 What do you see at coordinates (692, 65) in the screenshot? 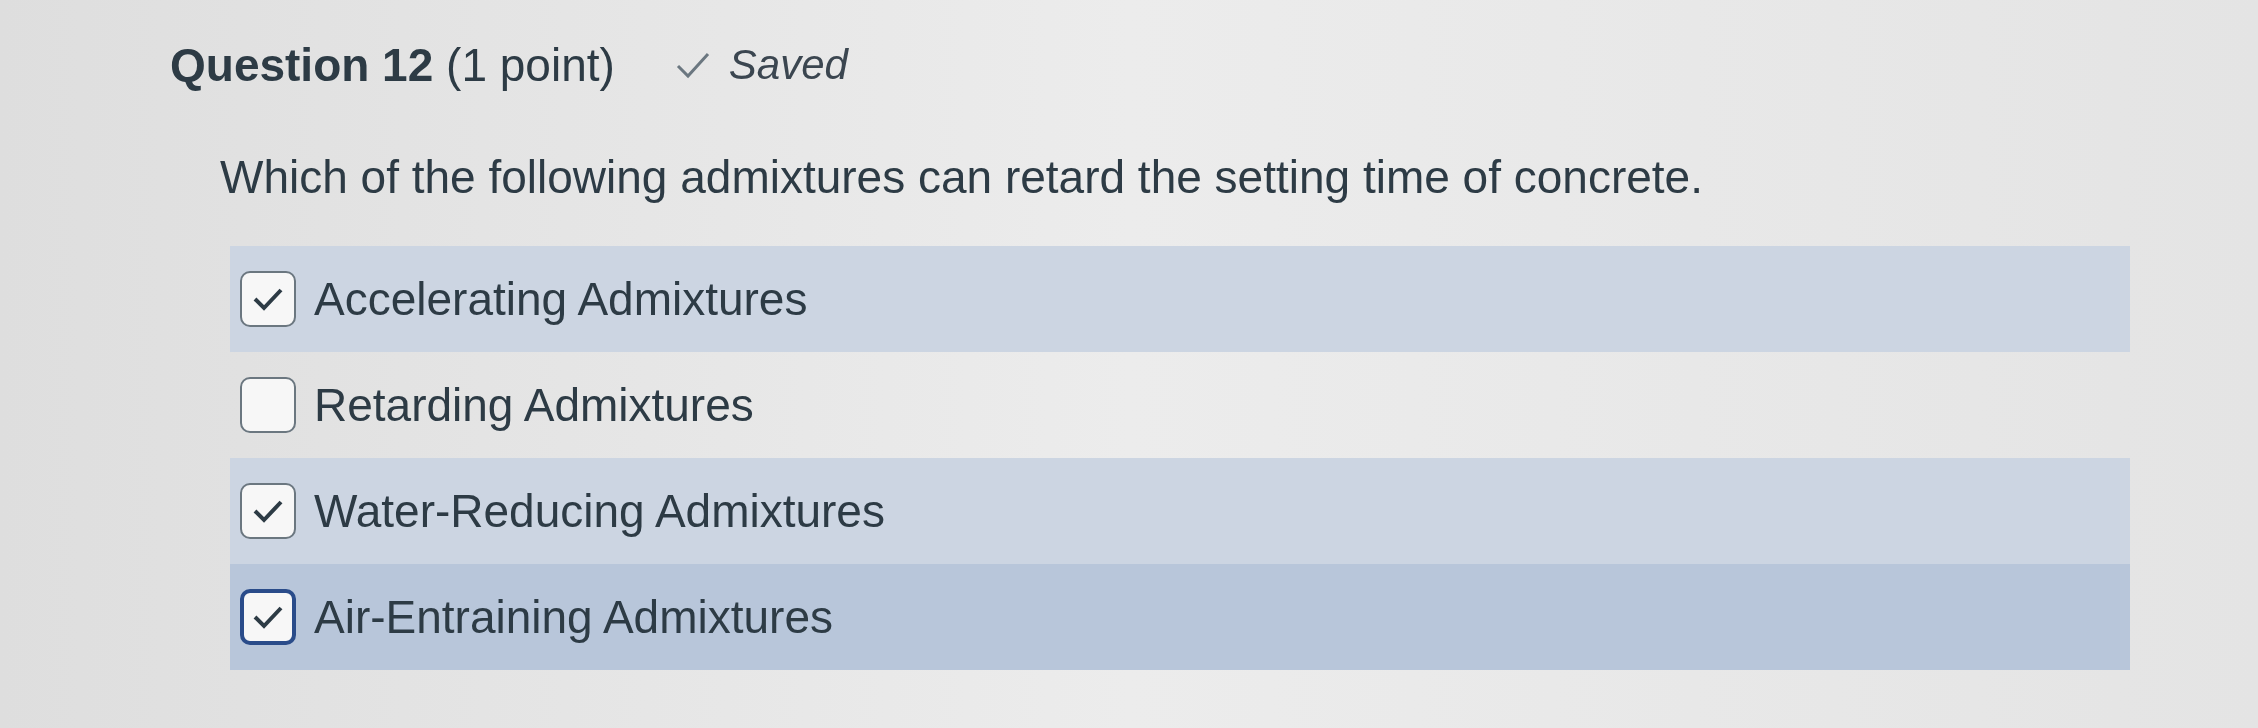
I see `check-icon` at bounding box center [692, 65].